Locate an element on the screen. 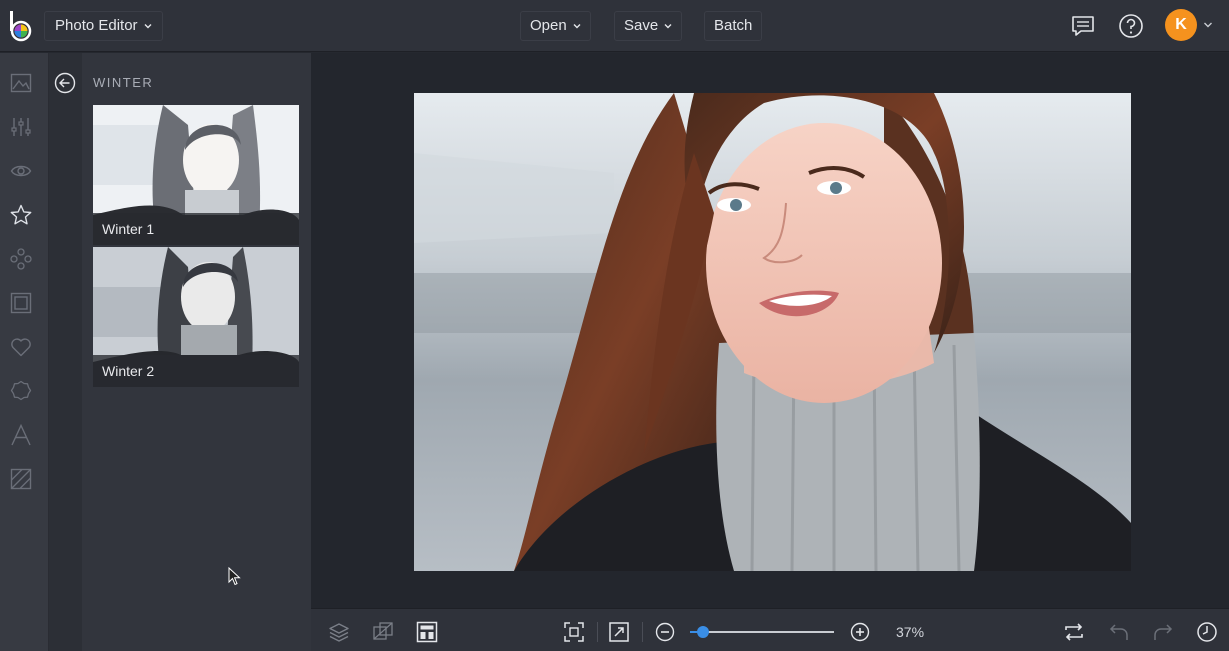 This screenshot has height=651, width=1229. texture-icon is located at coordinates (21, 479).